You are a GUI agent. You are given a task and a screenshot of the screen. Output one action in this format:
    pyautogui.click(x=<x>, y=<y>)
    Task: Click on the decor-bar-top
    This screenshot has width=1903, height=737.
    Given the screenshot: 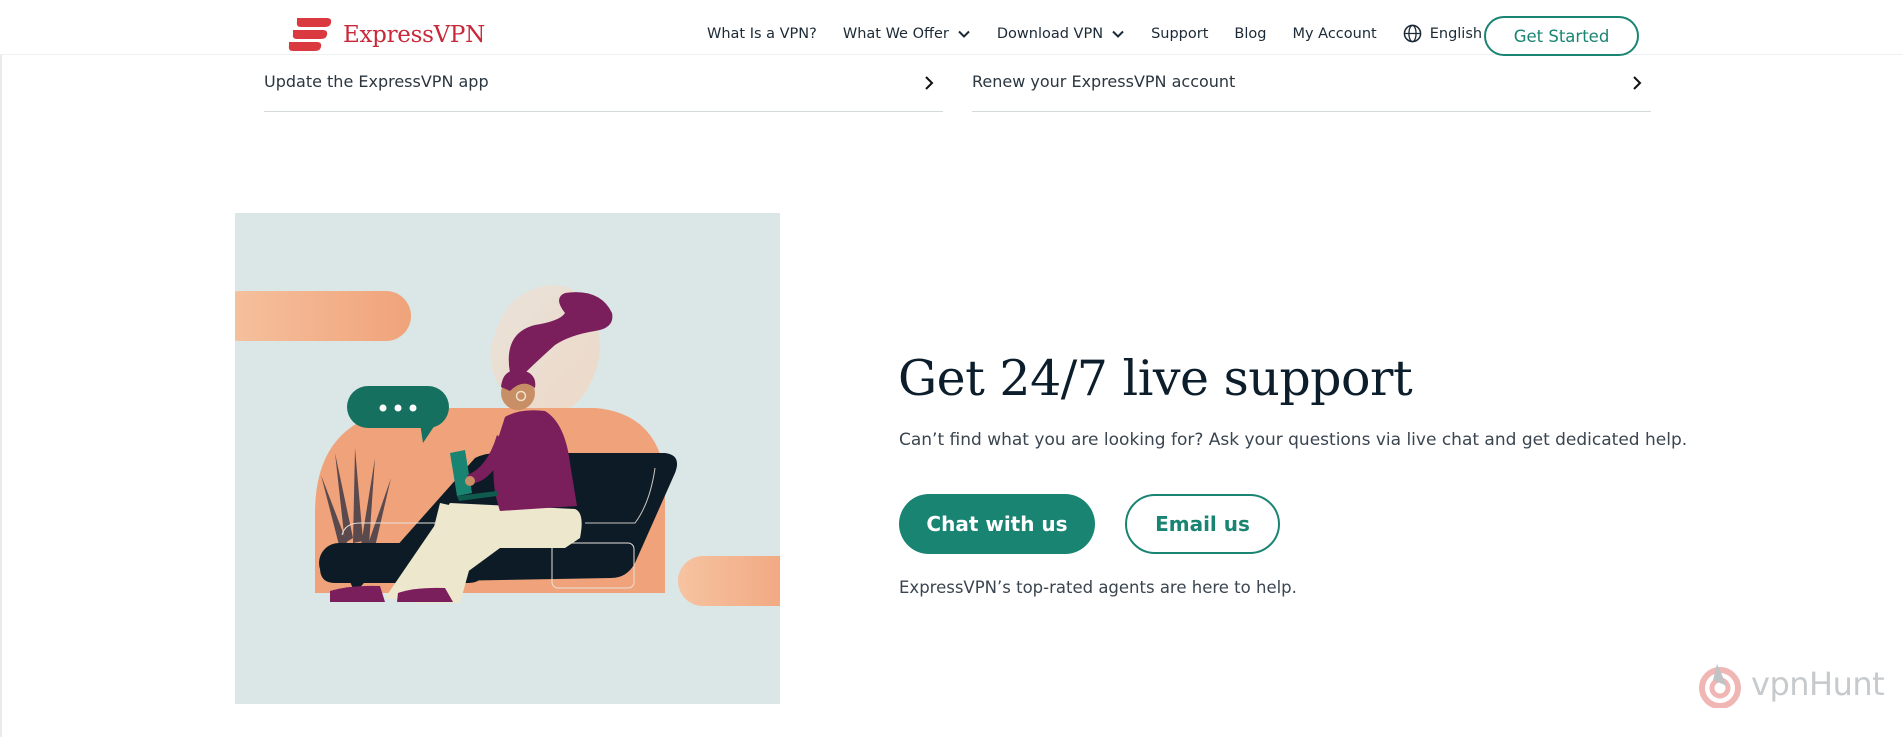 What is the action you would take?
    pyautogui.click(x=323, y=316)
    